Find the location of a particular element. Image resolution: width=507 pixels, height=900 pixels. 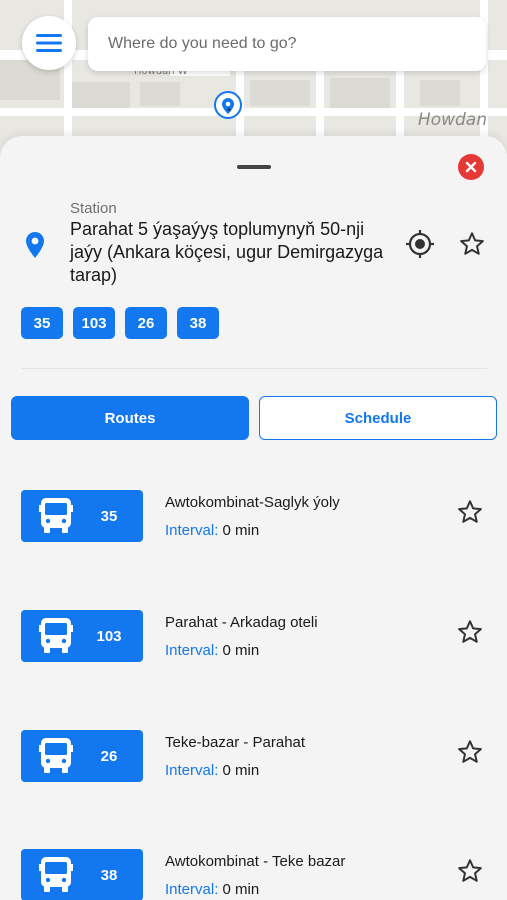

route-name: Awtokombinat-Saglyk ýoly is located at coordinates (252, 502).